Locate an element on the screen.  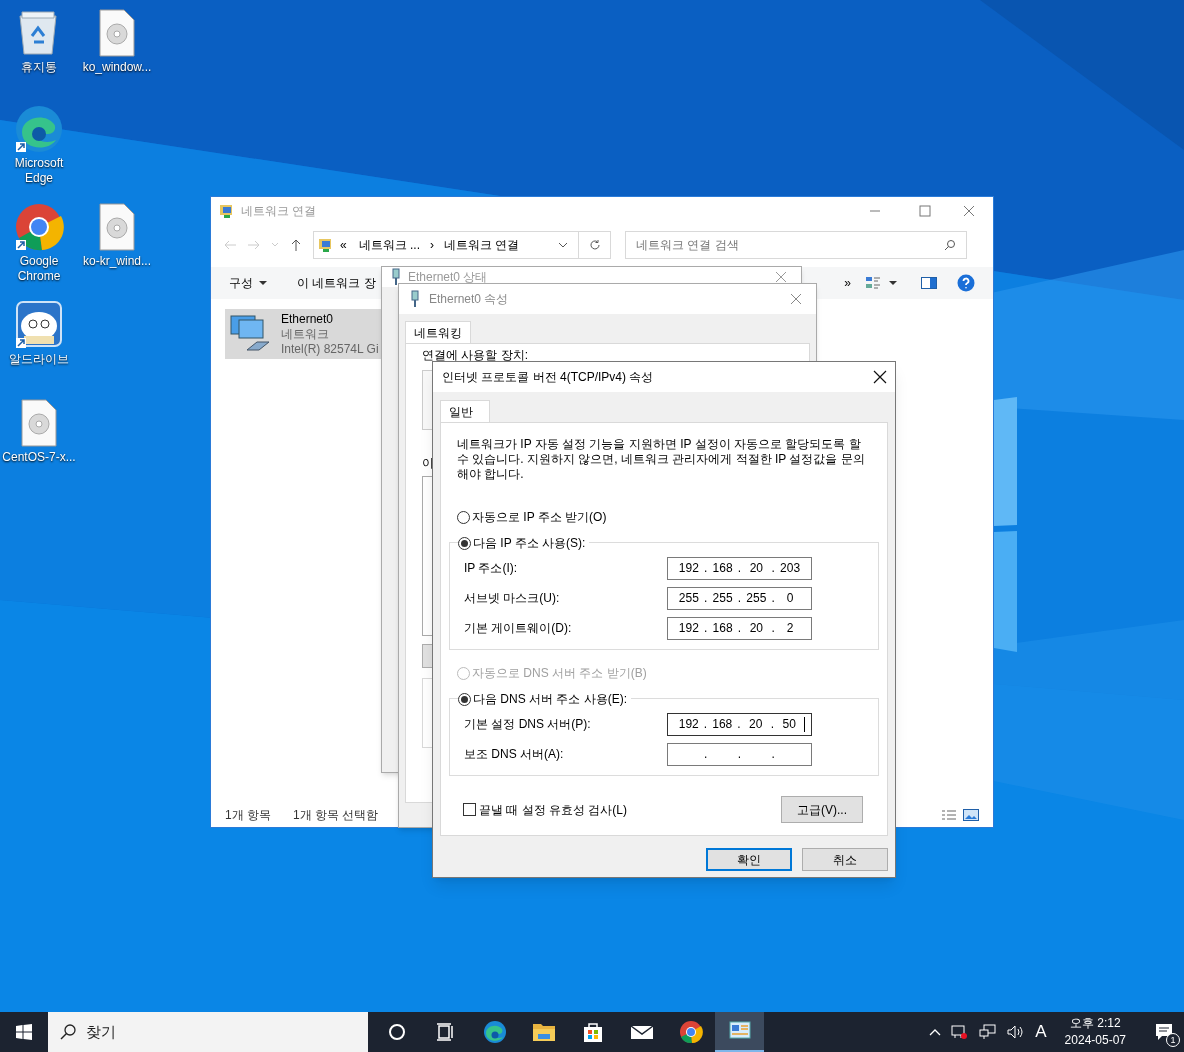
address-bar: « 네트워크 ... › 네트워크 연결 is located at coordinates (462, 245).